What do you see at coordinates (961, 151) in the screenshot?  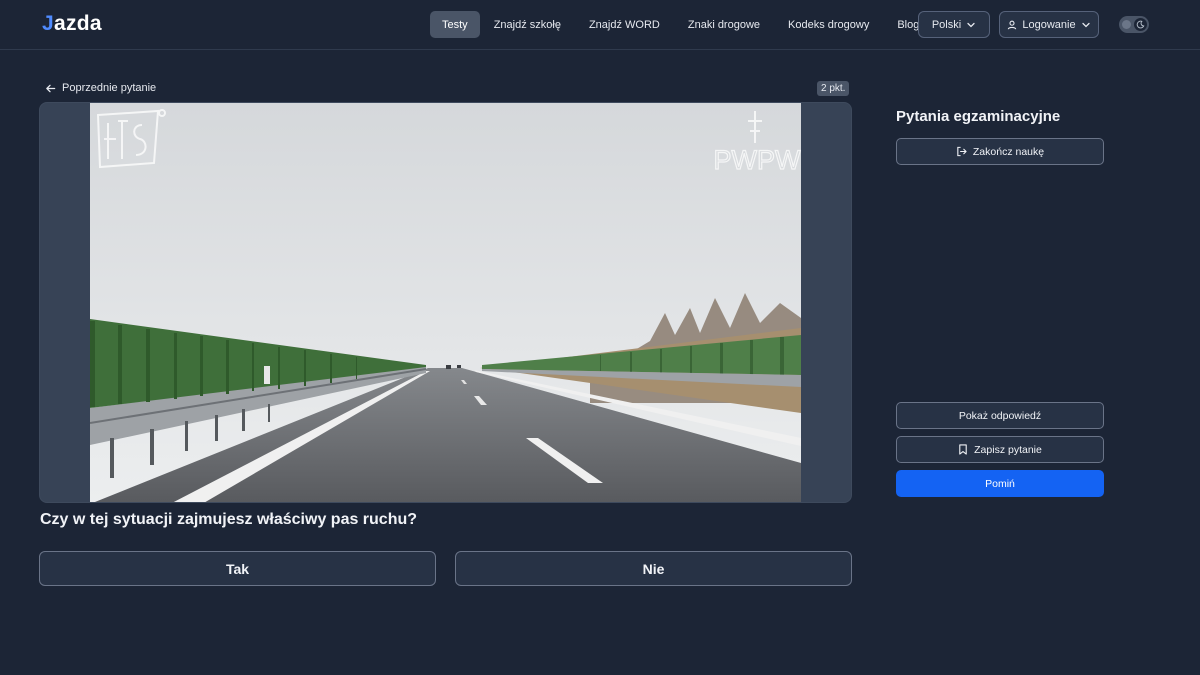 I see `logout-icon` at bounding box center [961, 151].